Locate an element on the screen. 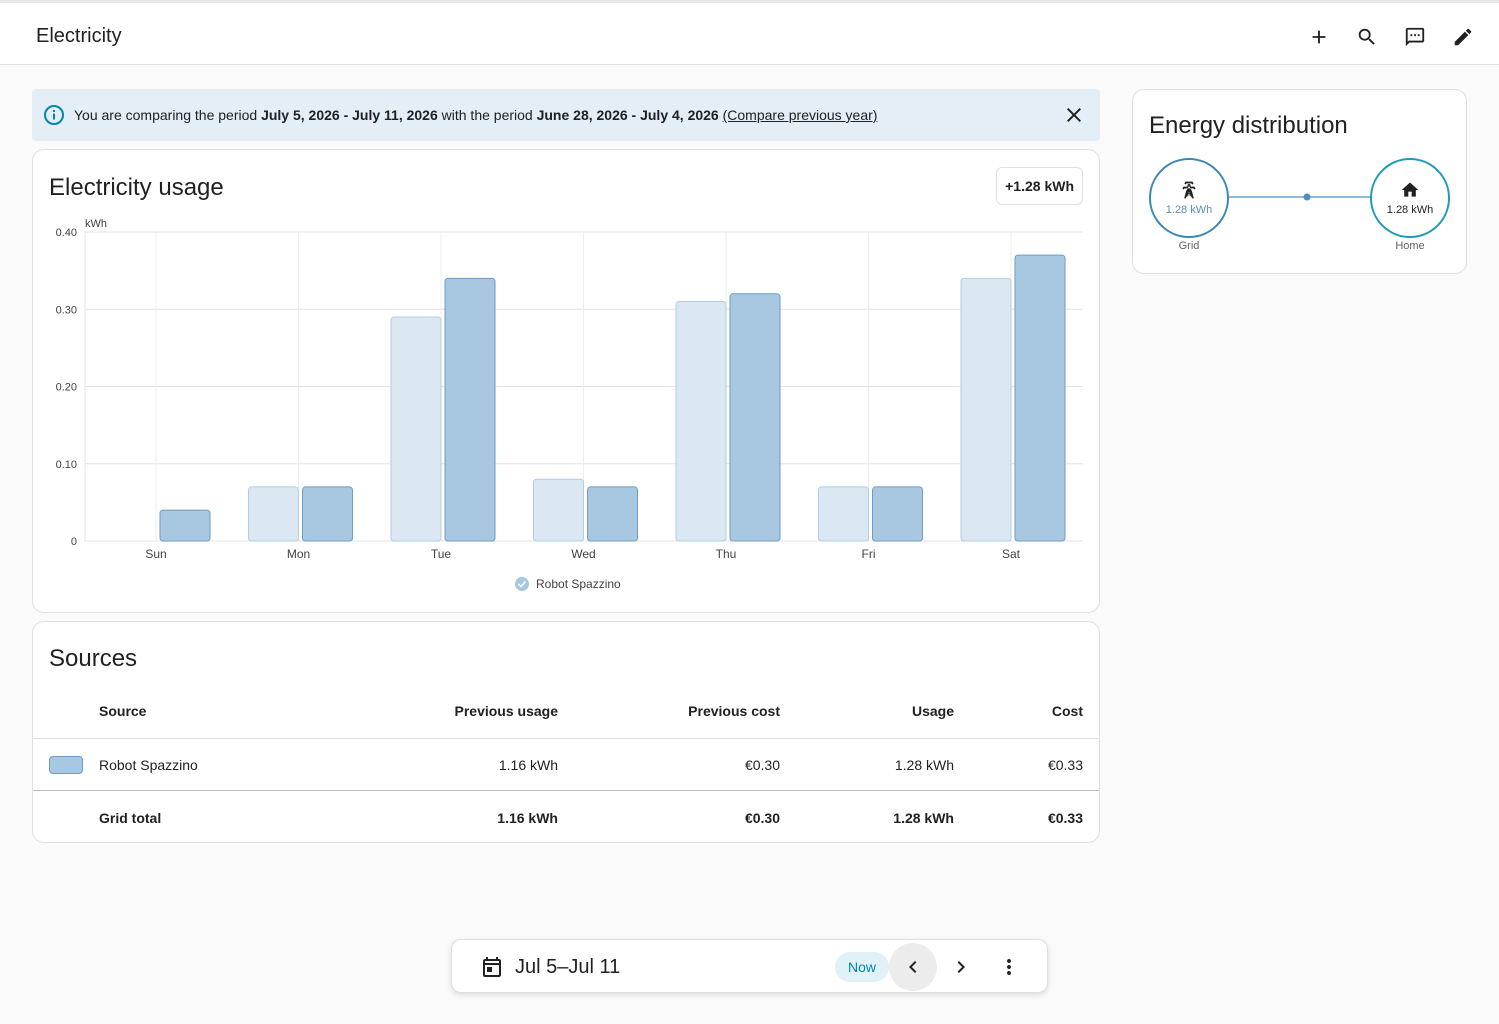 The height and width of the screenshot is (1024, 1499). x-tick-label: Mon is located at coordinates (298, 554).